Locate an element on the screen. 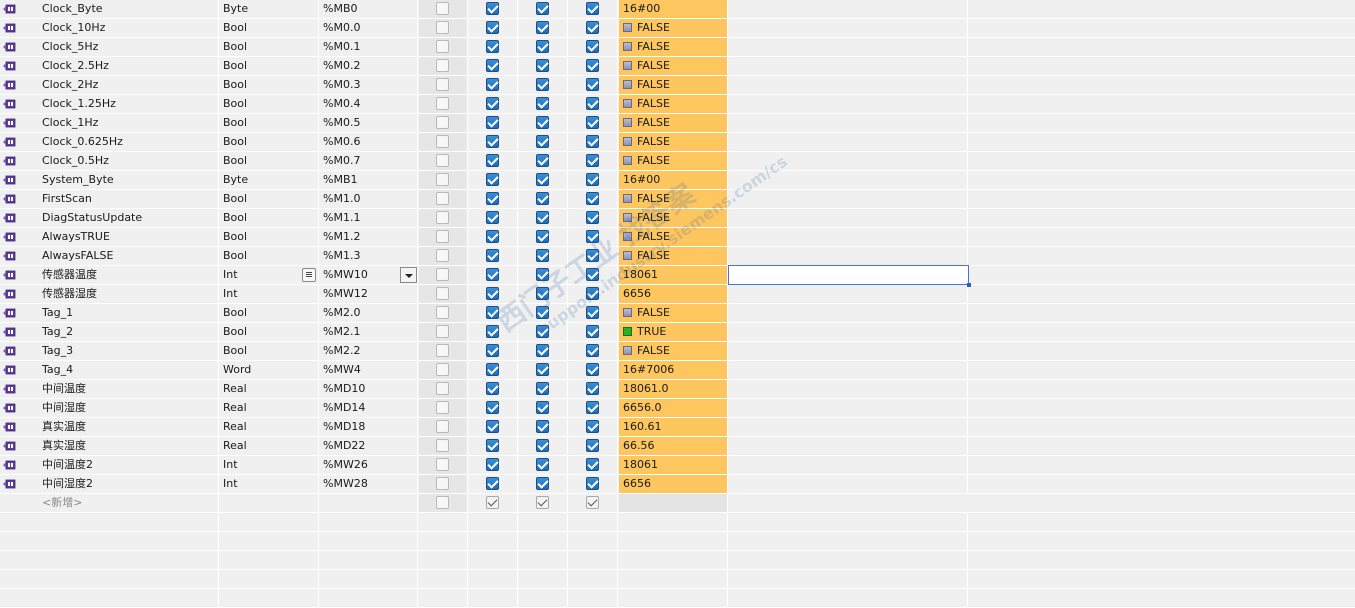 This screenshot has height=608, width=1355. address: %M1.0 is located at coordinates (369, 199).